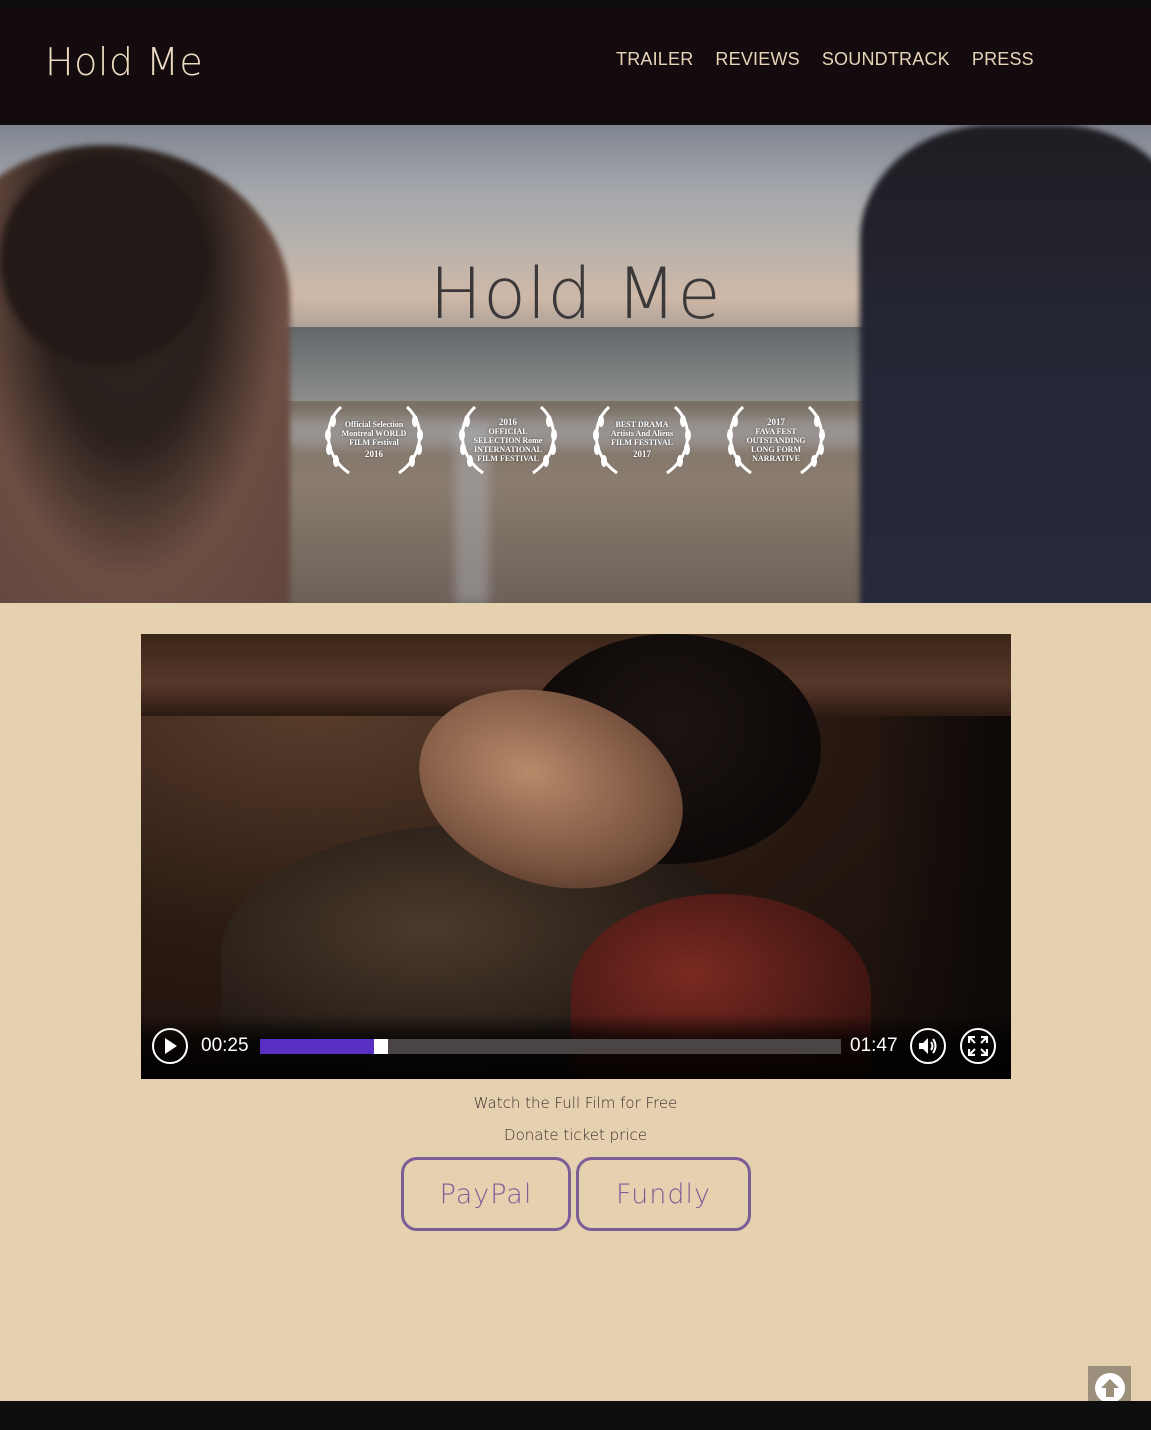 Image resolution: width=1151 pixels, height=1430 pixels. Describe the element at coordinates (886, 59) in the screenshot. I see `nav-soundtrack: SOUNDTRACK` at that location.